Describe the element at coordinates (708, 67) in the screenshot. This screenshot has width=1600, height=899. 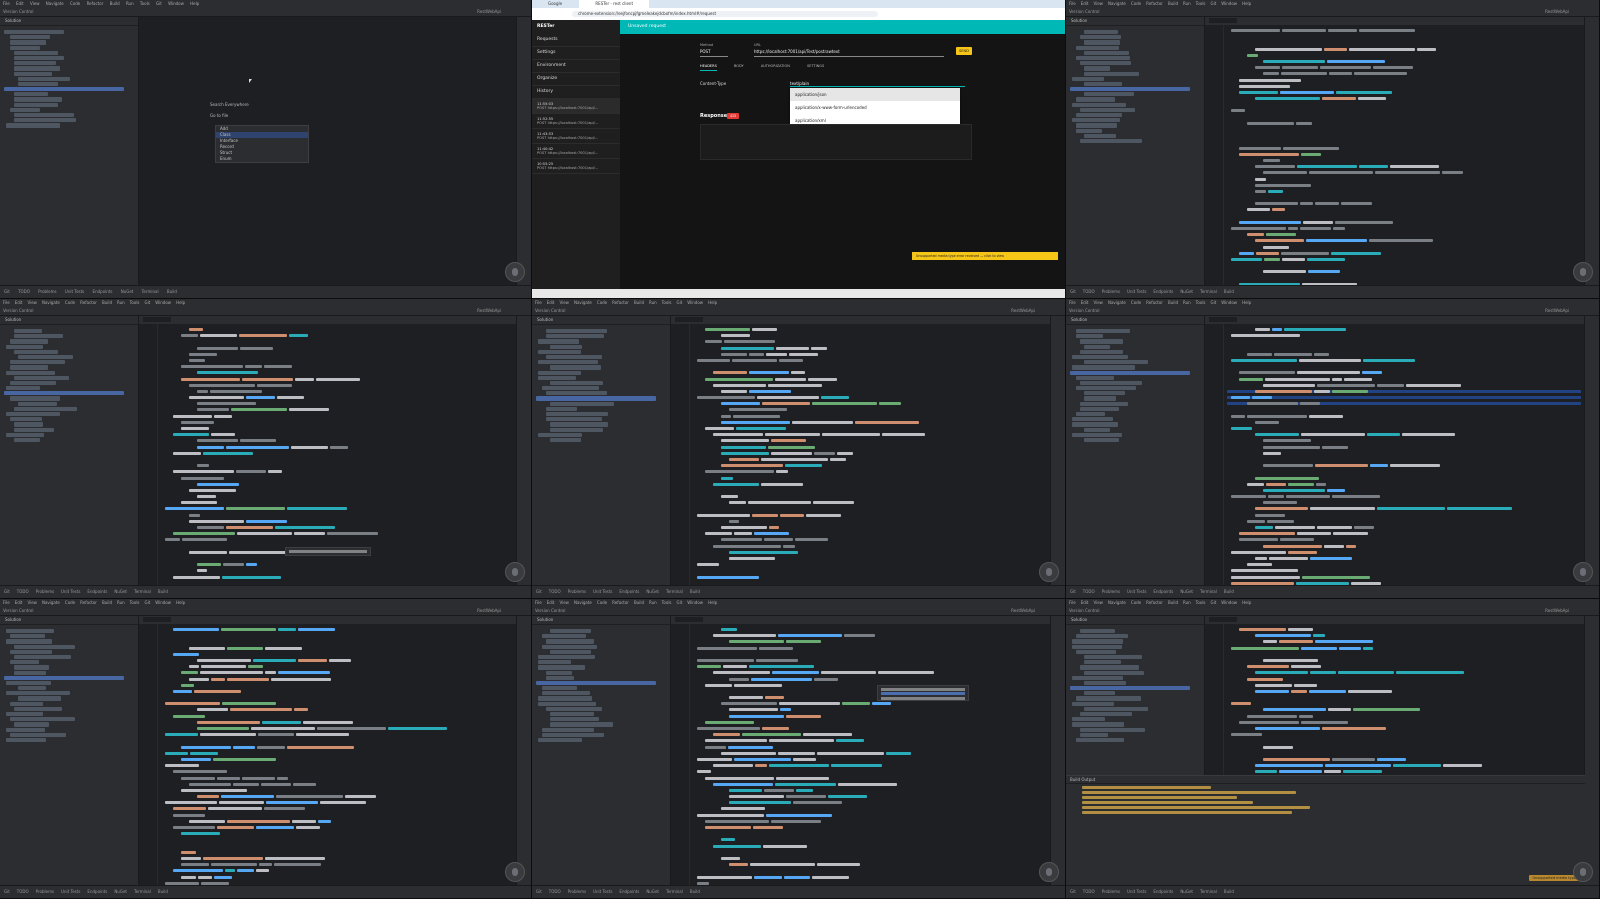
I see `tab-headers: HEADERS` at that location.